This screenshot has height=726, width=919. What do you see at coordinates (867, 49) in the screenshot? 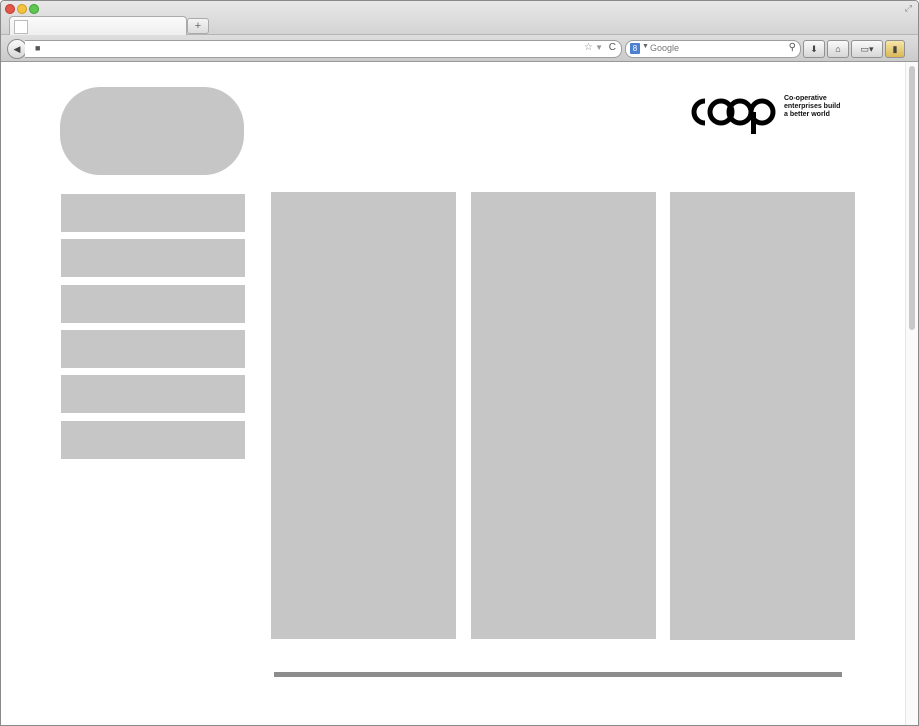
I see `sidebar-menu-button: ▭▾` at bounding box center [867, 49].